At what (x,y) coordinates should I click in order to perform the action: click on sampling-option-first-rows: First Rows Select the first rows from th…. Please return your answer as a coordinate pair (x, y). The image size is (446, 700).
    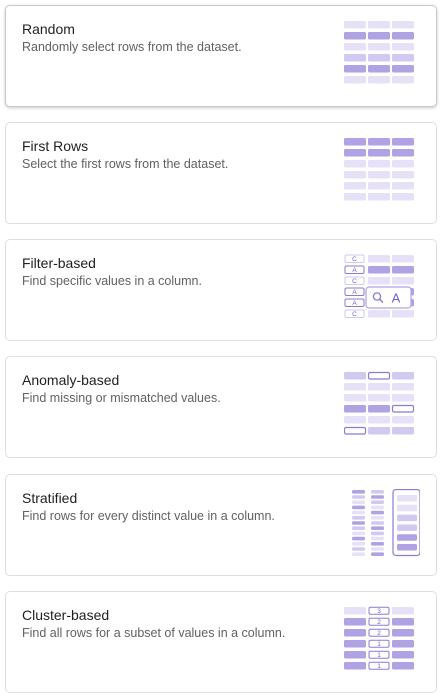
    Looking at the image, I should click on (221, 173).